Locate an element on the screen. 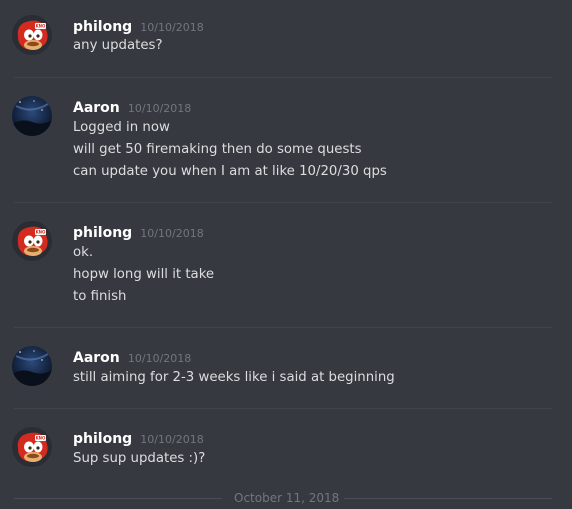 The height and width of the screenshot is (509, 572). message-text: to finish is located at coordinates (100, 296).